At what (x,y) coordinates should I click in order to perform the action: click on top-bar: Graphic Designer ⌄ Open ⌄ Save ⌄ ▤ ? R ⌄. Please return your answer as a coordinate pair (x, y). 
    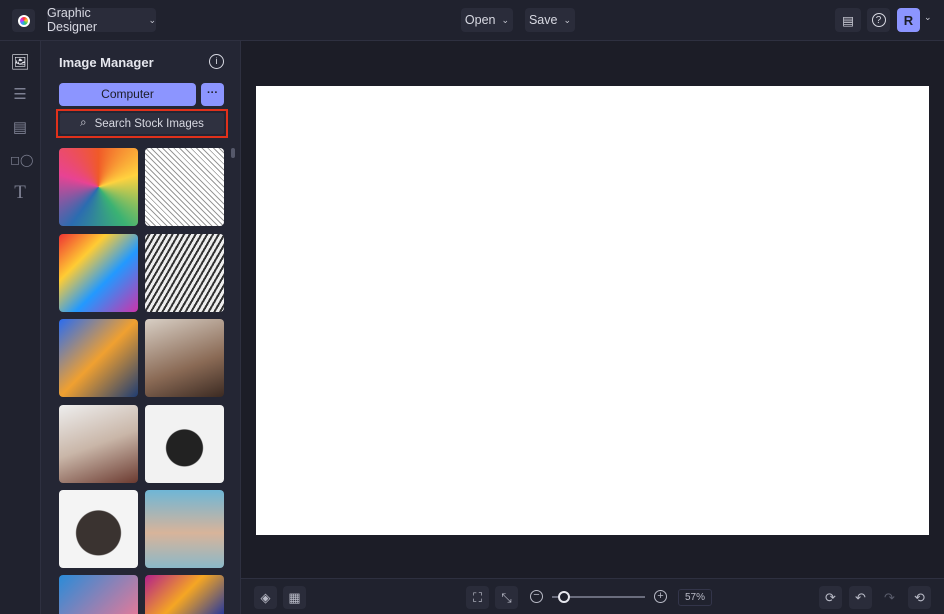
    Looking at the image, I should click on (472, 20).